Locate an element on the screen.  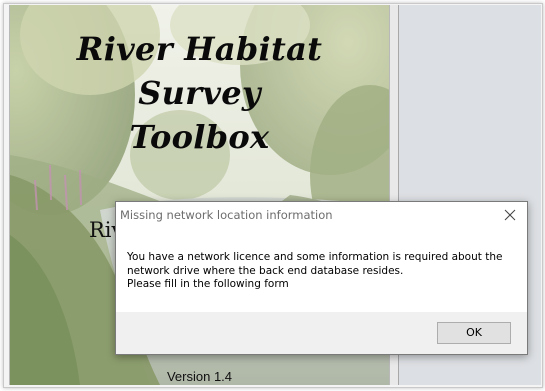
close-icon is located at coordinates (510, 215).